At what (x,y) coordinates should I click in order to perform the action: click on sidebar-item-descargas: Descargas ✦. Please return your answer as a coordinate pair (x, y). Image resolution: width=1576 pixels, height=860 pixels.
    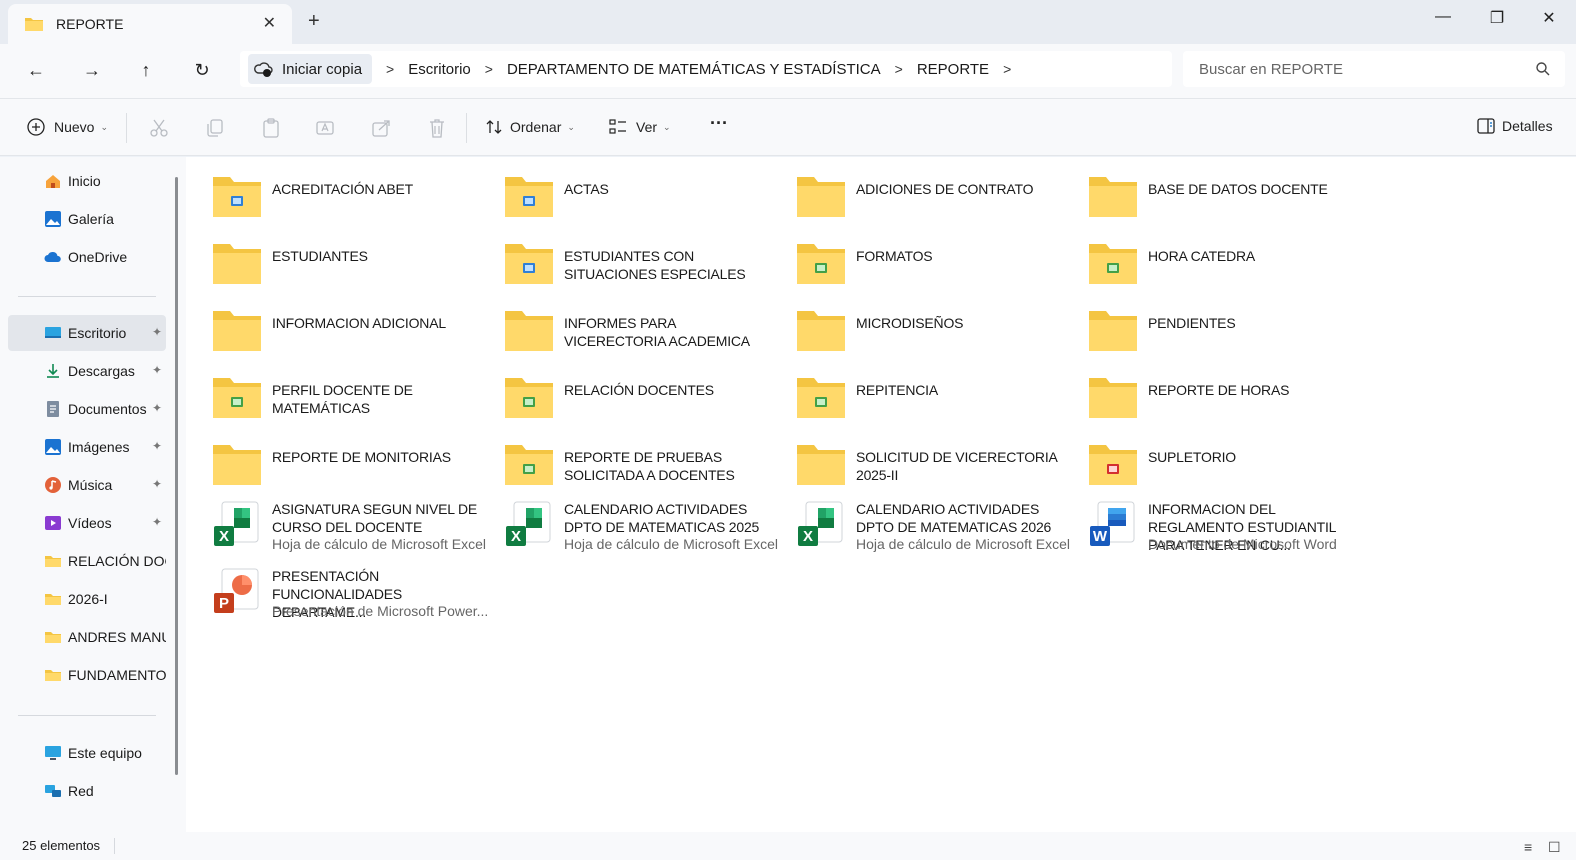
    Looking at the image, I should click on (87, 371).